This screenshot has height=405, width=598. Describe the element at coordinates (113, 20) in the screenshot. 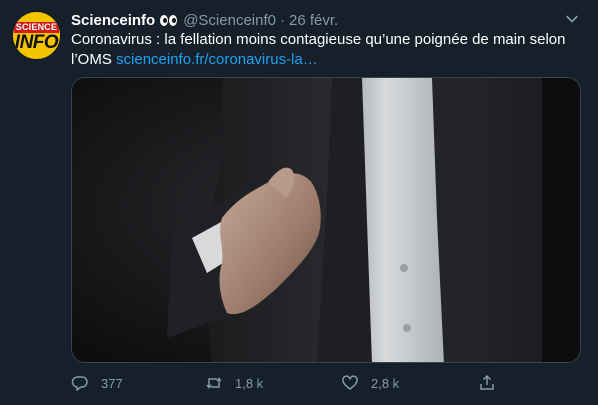

I see `author-name: Scienceinfo` at that location.